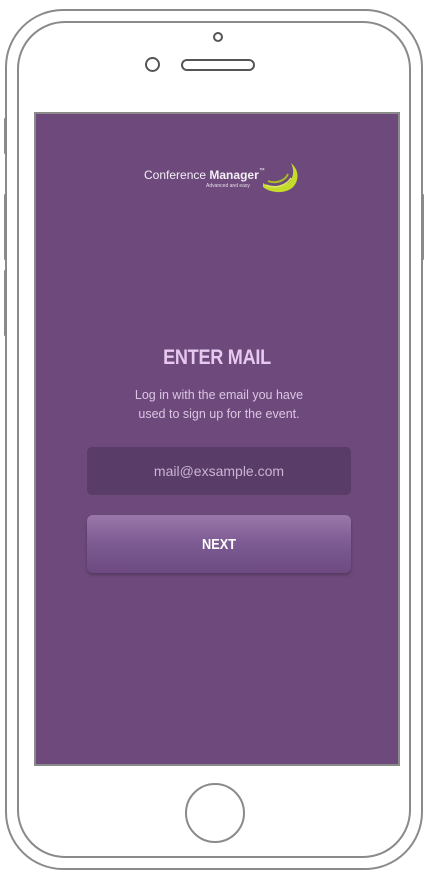 The height and width of the screenshot is (873, 428). I want to click on subtitle-line: used to sign up for the event., so click(219, 414).